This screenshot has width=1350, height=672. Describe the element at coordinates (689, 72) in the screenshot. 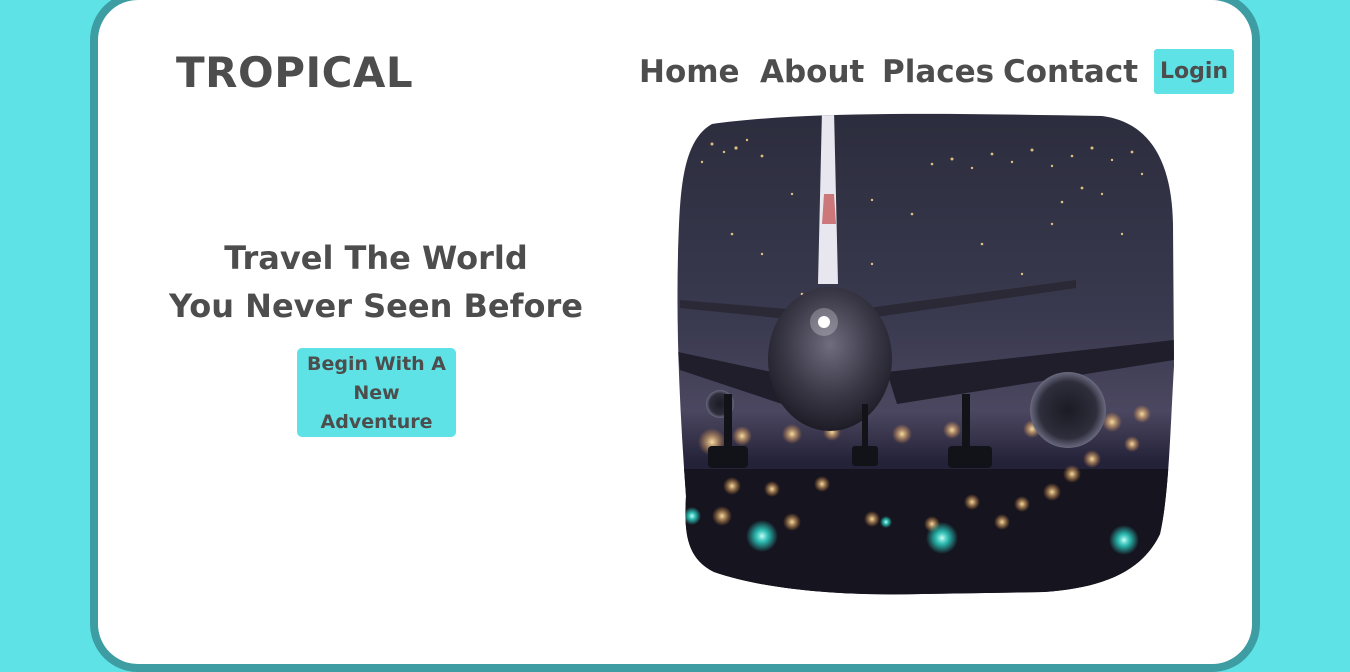

I see `nav-home-link: Home` at that location.